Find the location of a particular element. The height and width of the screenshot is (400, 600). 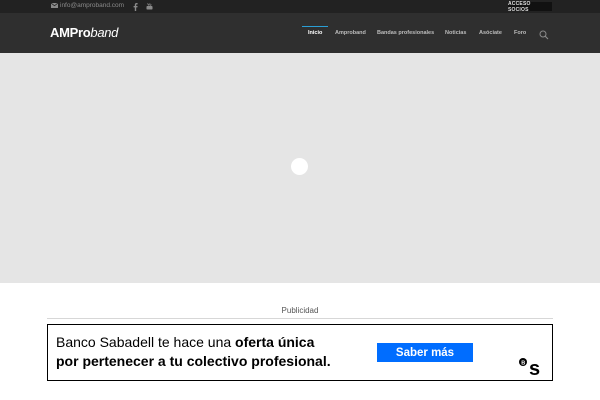

logo-amp-text: AMPro is located at coordinates (70, 32).